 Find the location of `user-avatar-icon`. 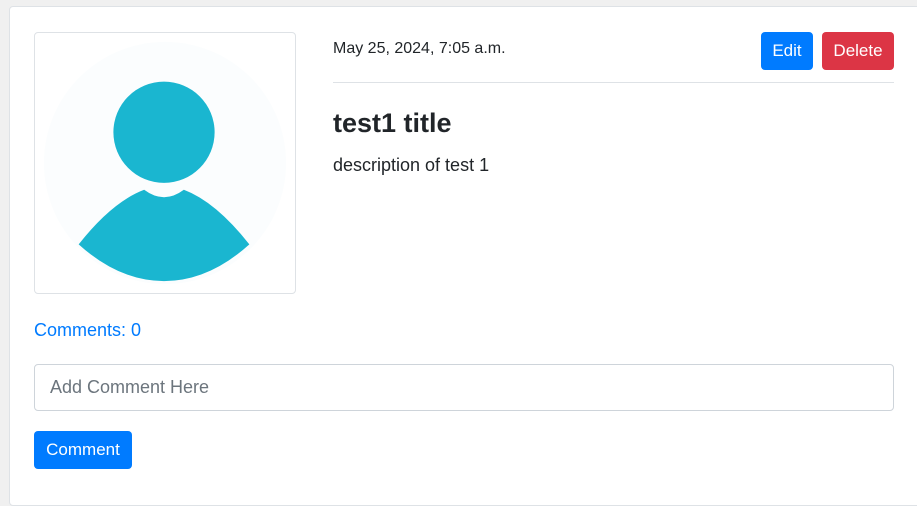

user-avatar-icon is located at coordinates (165, 163).